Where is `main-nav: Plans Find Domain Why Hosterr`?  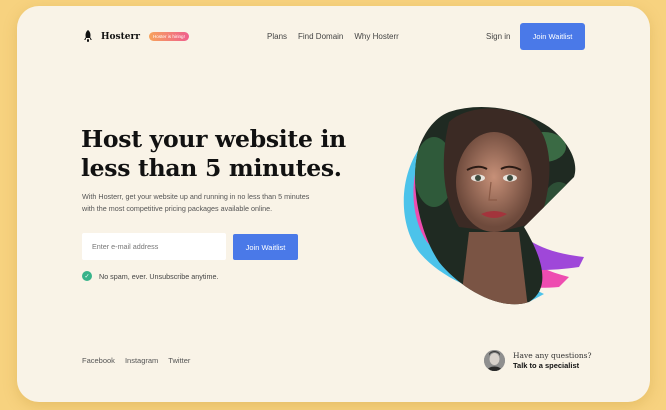
main-nav: Plans Find Domain Why Hosterr is located at coordinates (333, 36).